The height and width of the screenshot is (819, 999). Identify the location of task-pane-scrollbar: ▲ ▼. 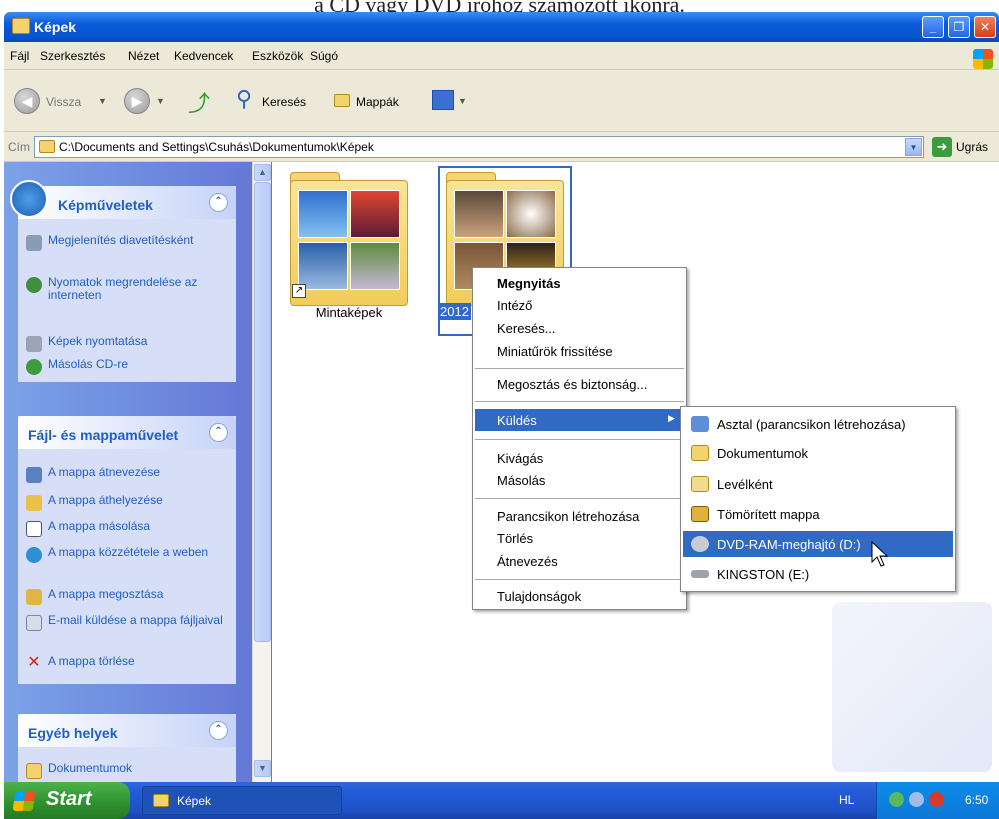
(261, 472).